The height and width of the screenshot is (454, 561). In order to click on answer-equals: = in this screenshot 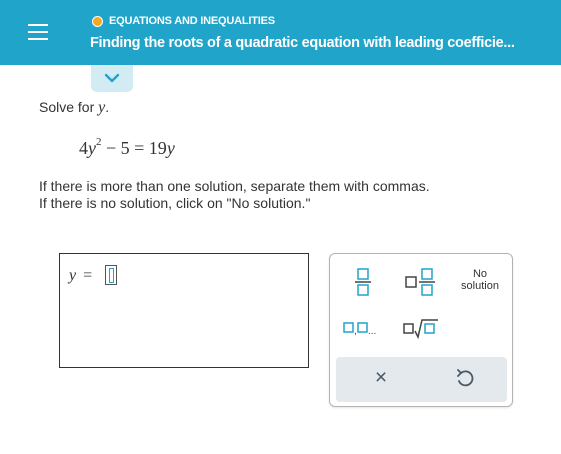, I will do `click(88, 275)`.